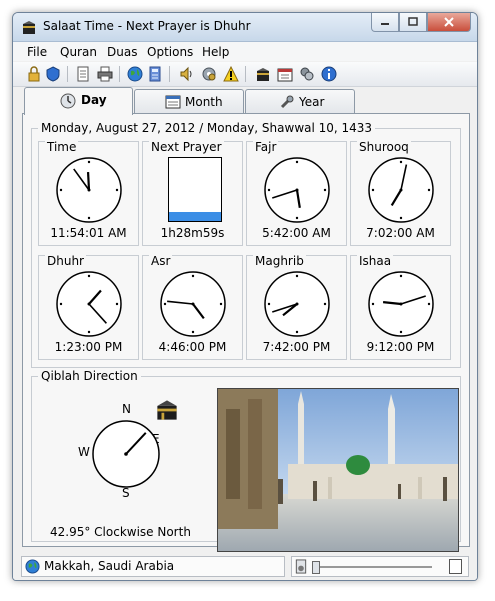 The height and width of the screenshot is (601, 495). What do you see at coordinates (245, 74) in the screenshot?
I see `toolbar` at bounding box center [245, 74].